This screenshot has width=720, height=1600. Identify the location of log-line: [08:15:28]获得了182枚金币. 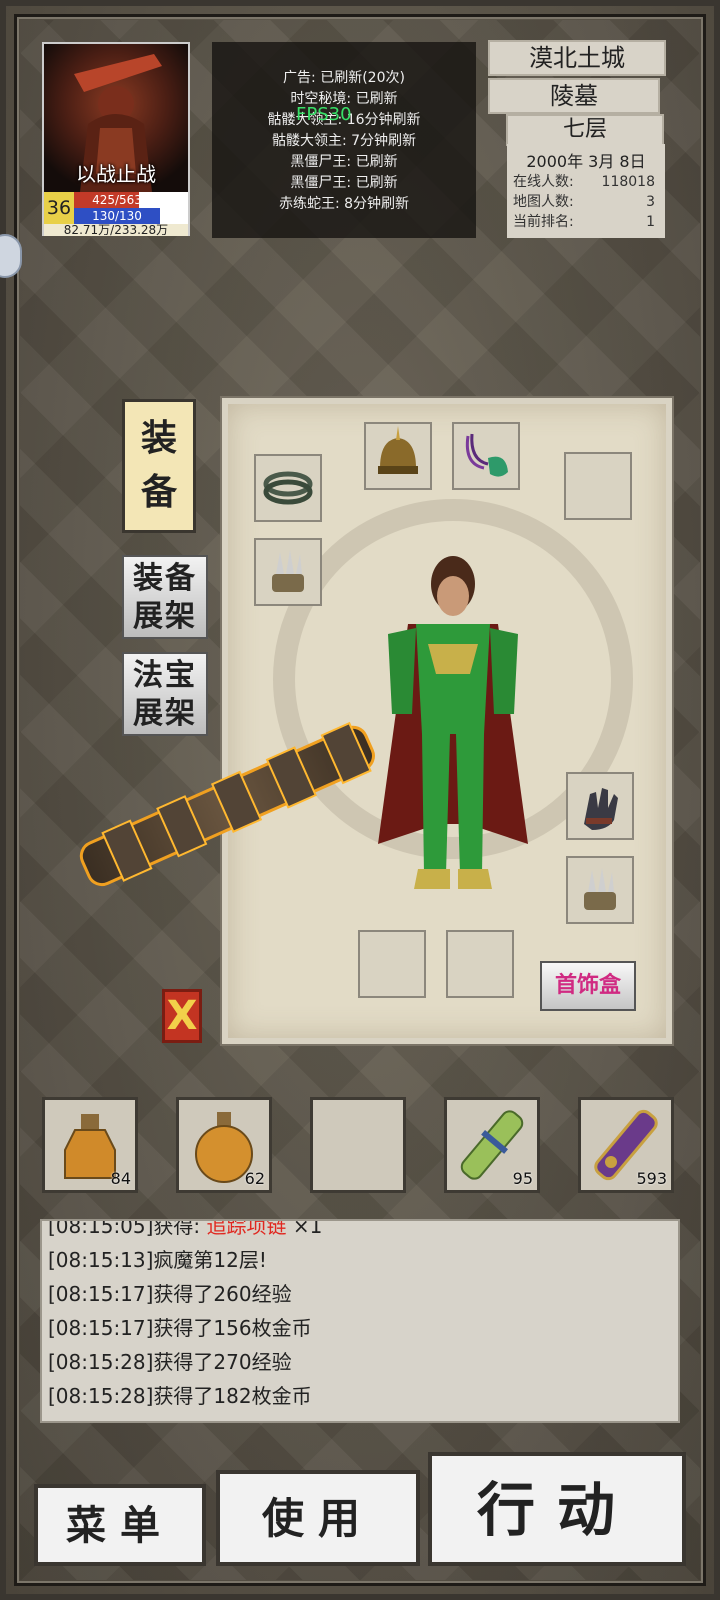
(360, 1396).